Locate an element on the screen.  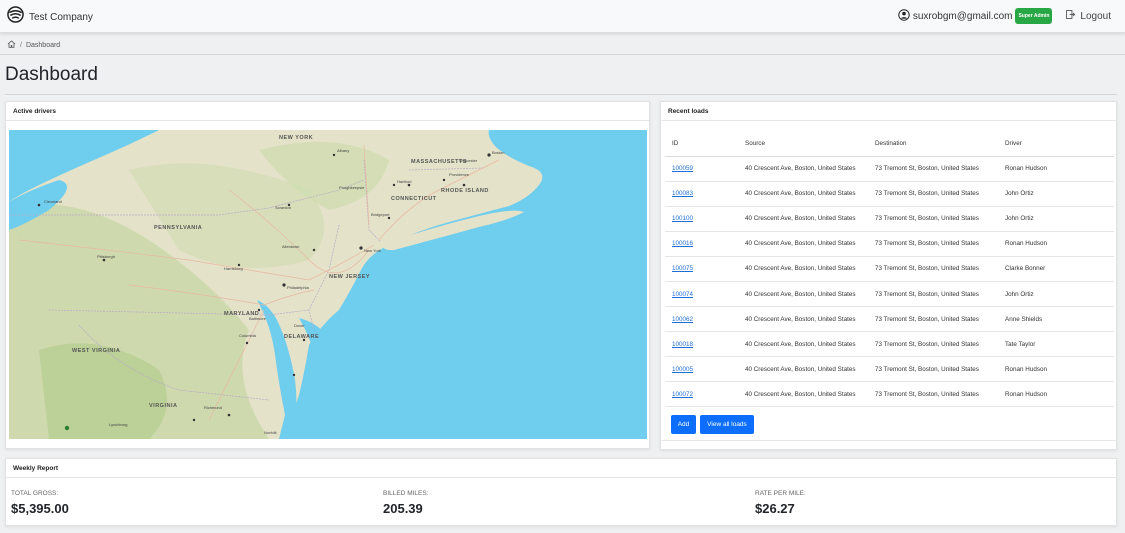
billed-miles-label: BILLED MILES: is located at coordinates (406, 493).